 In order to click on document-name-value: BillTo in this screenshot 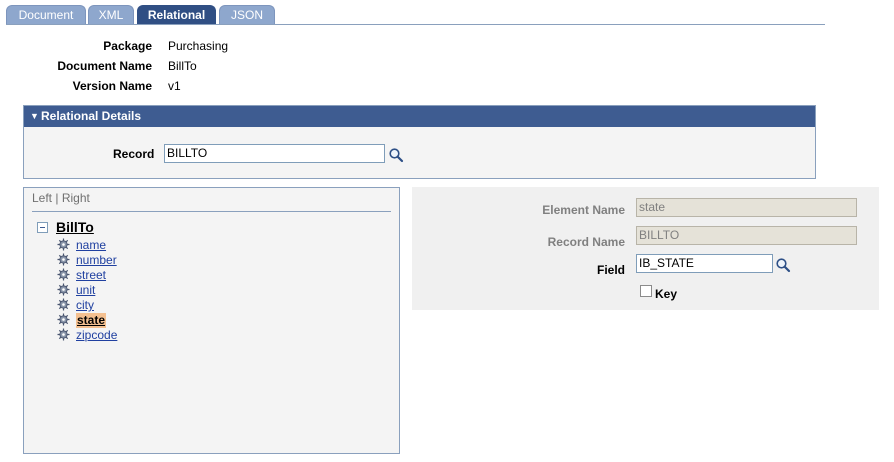, I will do `click(182, 66)`.